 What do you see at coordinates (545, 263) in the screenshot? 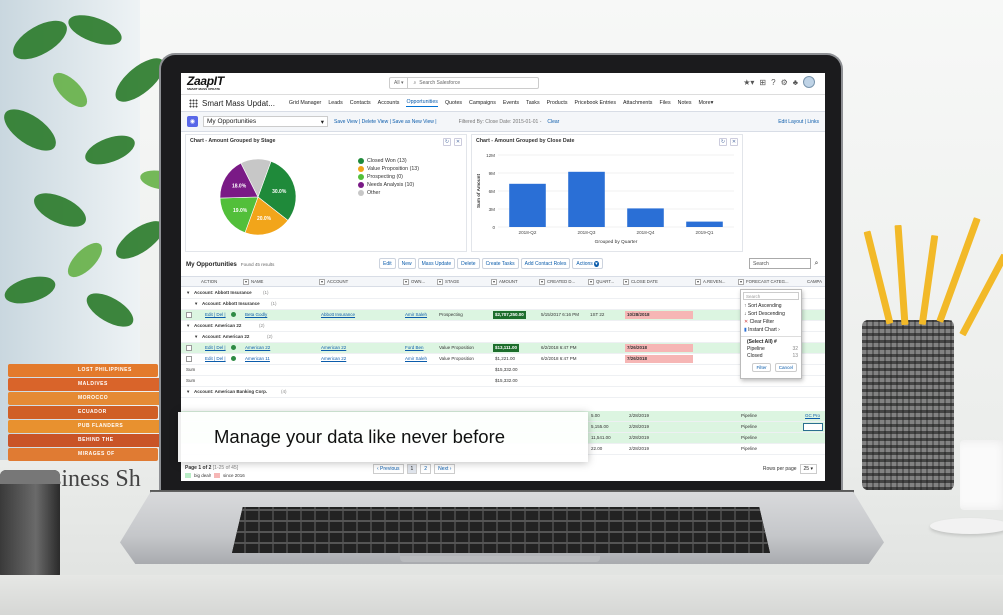
I see `add-contact-roles-button: Add Contact Roles` at bounding box center [545, 263].